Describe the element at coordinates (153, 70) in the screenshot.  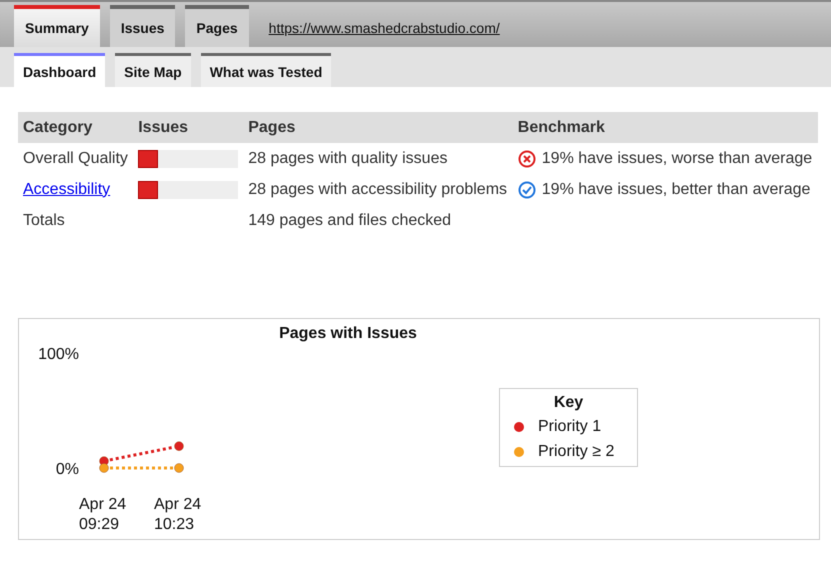
I see `tab: Site Map` at that location.